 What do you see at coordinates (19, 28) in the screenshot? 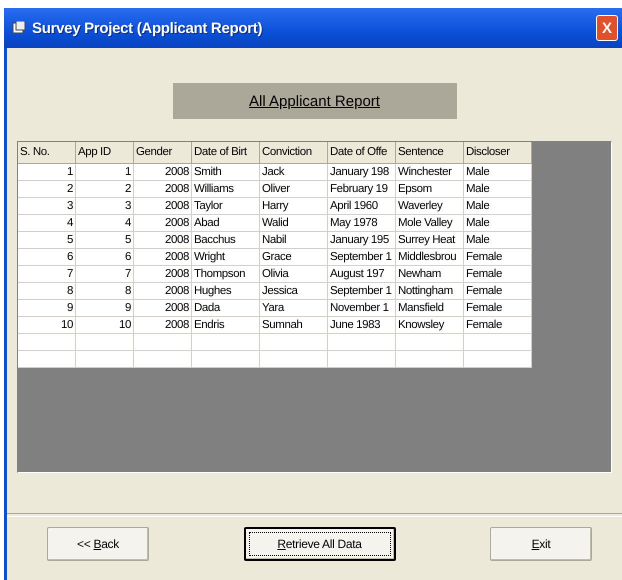
I see `app-icon` at bounding box center [19, 28].